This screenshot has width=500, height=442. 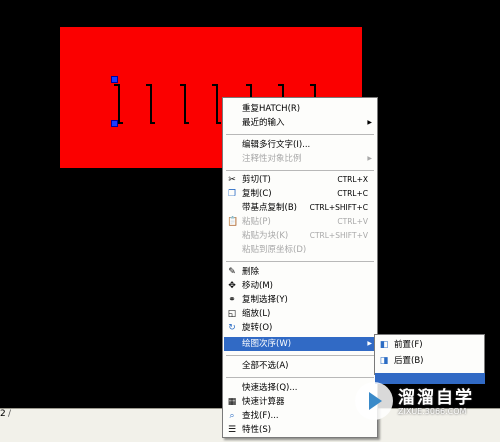 I want to click on menu-item-draw-order: 绘图次序(W) ▶, so click(x=300, y=344).